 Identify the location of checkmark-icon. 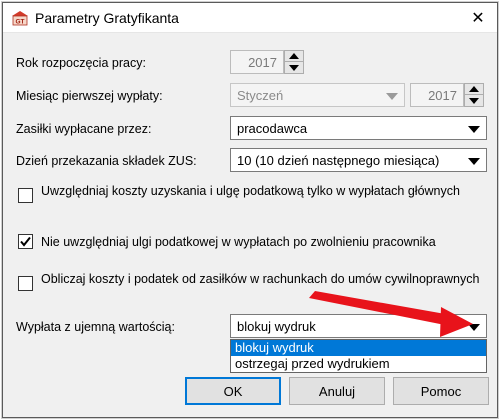
(25, 241).